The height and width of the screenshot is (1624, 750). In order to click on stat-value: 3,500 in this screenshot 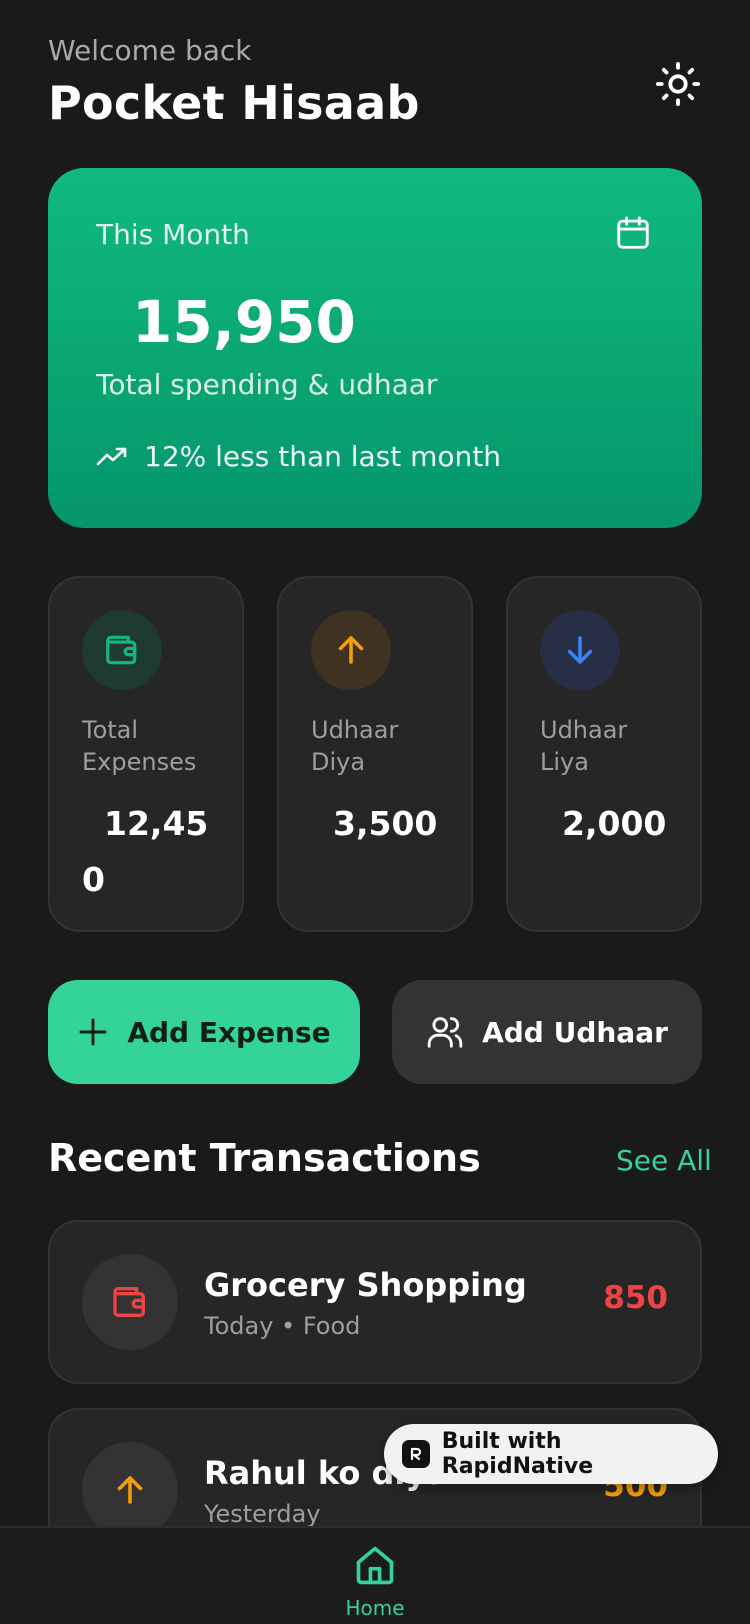, I will do `click(385, 823)`.